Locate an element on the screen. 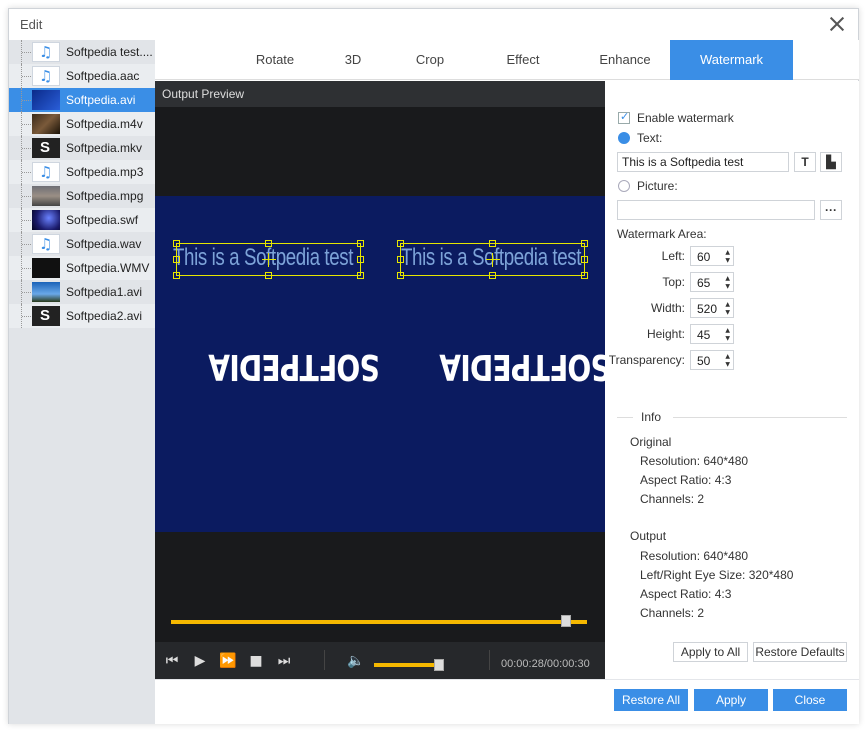 This screenshot has width=867, height=732. left-spinner: 60 ▲ ▼ is located at coordinates (712, 256).